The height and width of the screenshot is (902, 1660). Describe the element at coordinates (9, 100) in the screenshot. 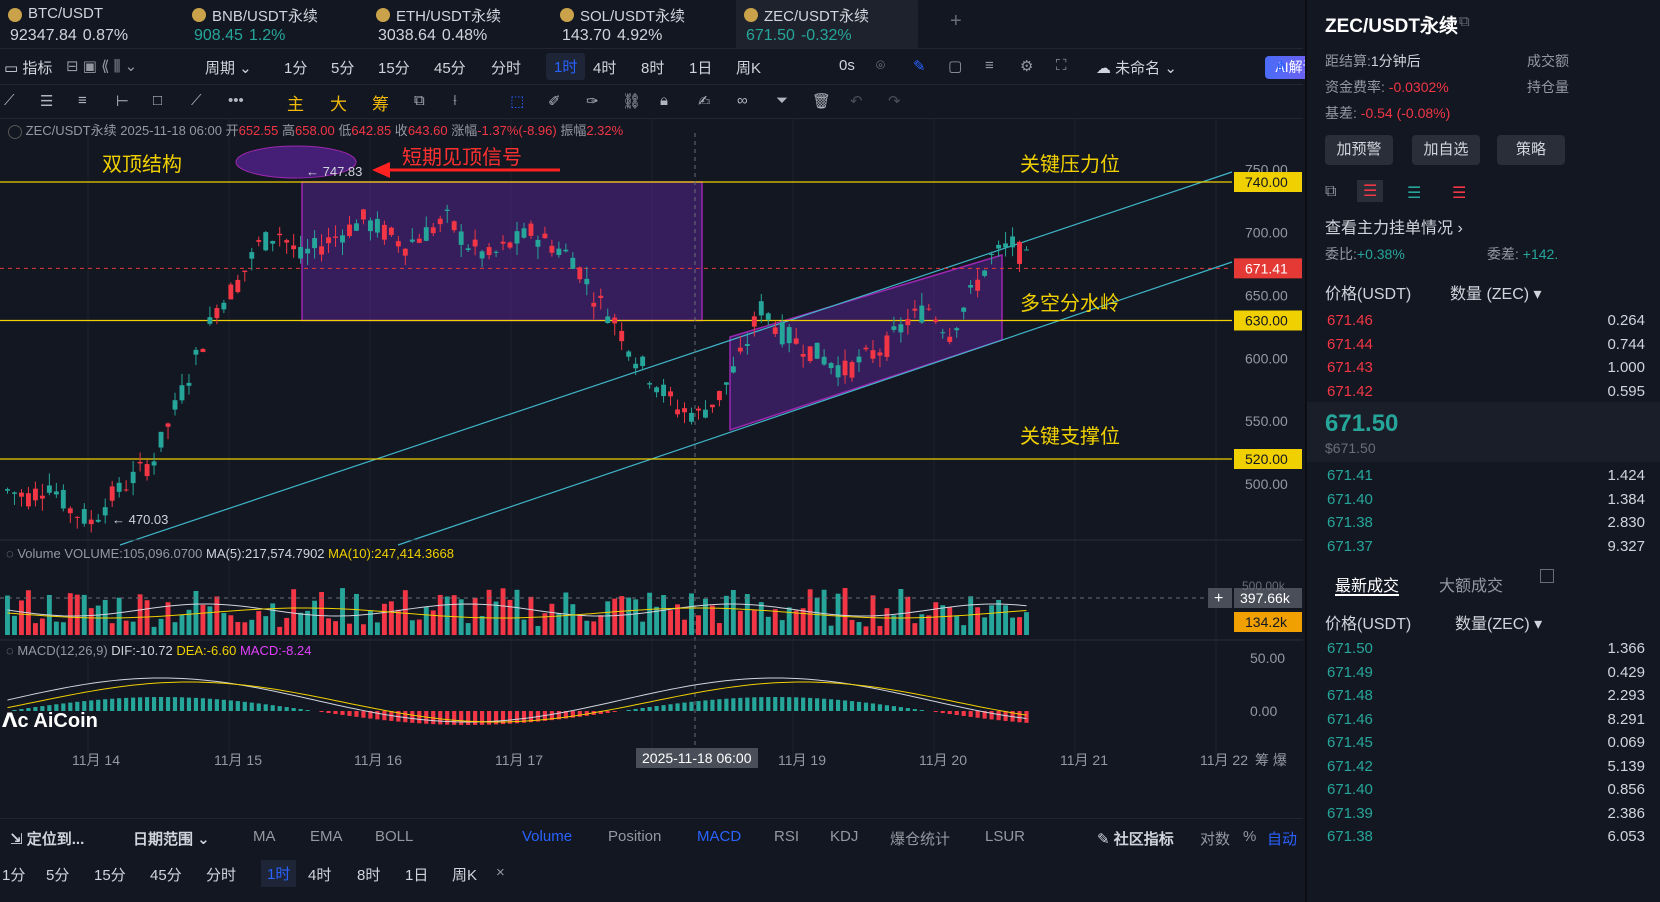

I see `line-tool-icon: ⟋` at that location.